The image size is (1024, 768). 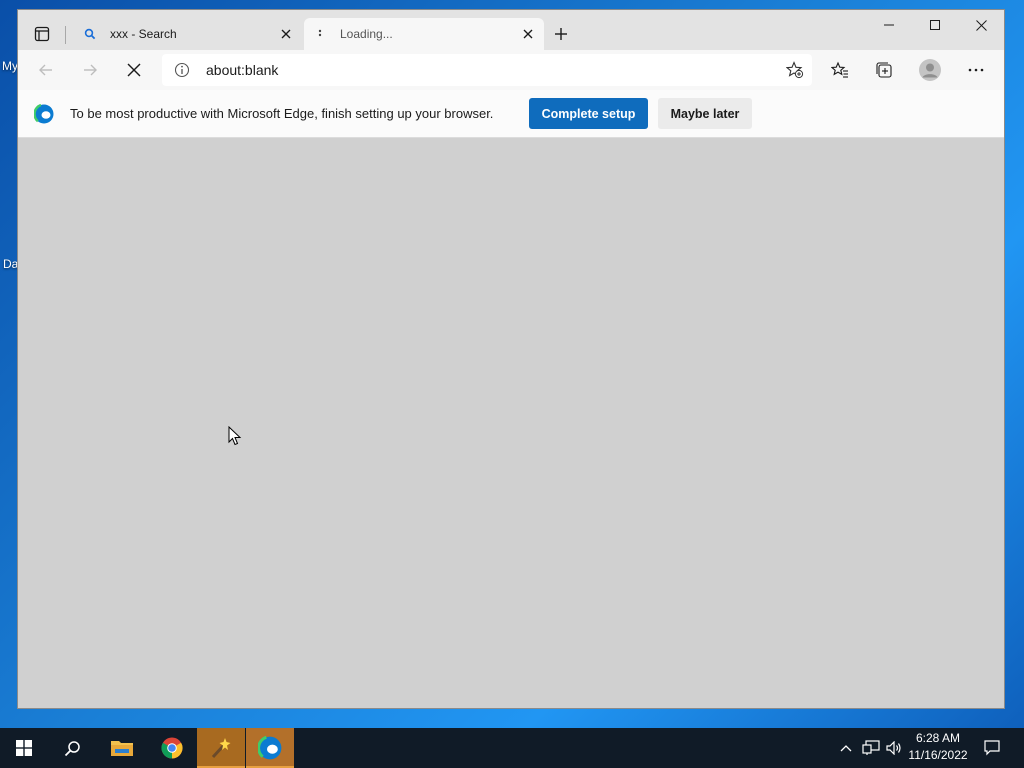 I want to click on close-window-button, so click(x=981, y=25).